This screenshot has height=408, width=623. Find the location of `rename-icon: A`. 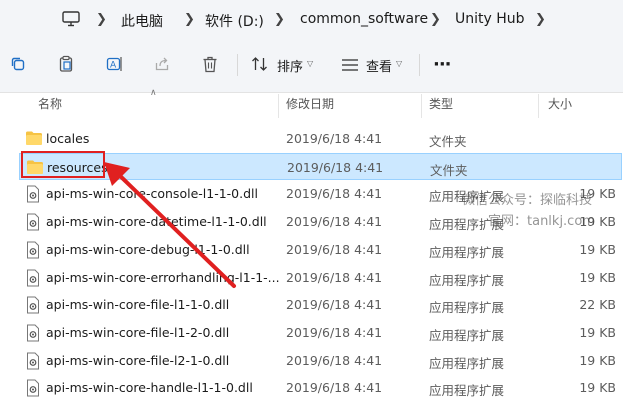

rename-icon: A is located at coordinates (115, 64).